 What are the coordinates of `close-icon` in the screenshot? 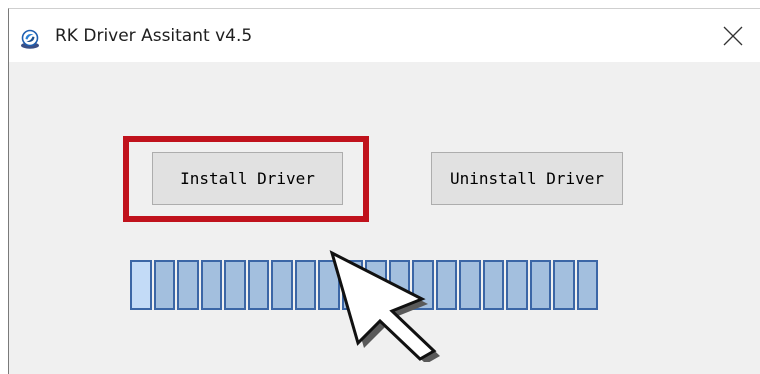 It's located at (733, 36).